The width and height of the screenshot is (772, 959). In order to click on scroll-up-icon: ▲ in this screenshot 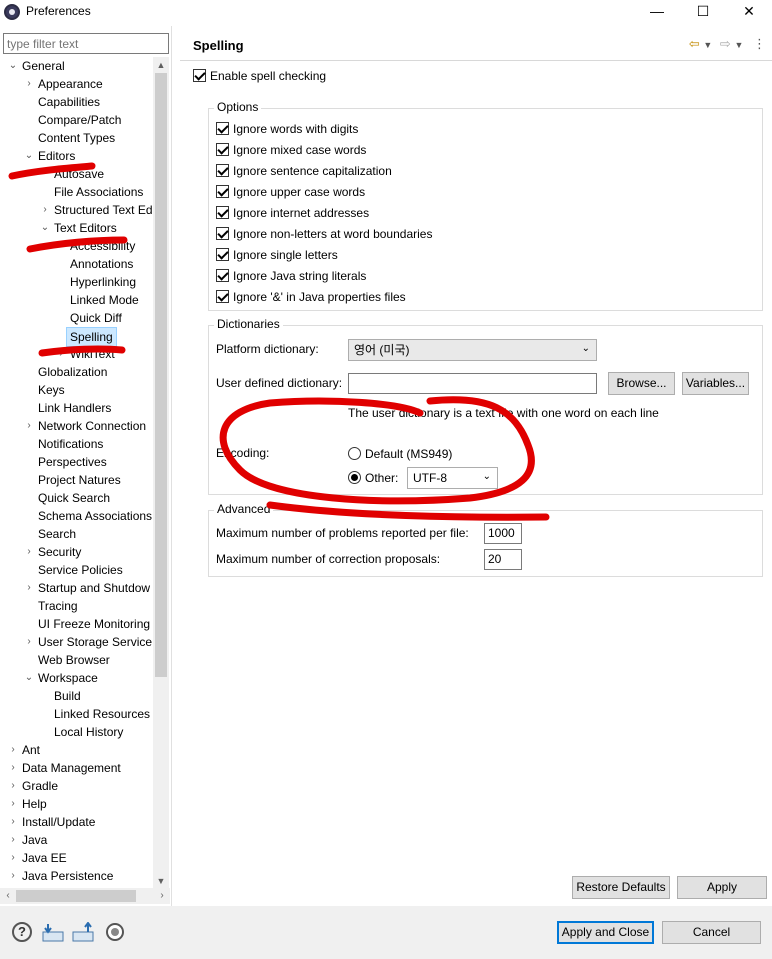, I will do `click(161, 65)`.